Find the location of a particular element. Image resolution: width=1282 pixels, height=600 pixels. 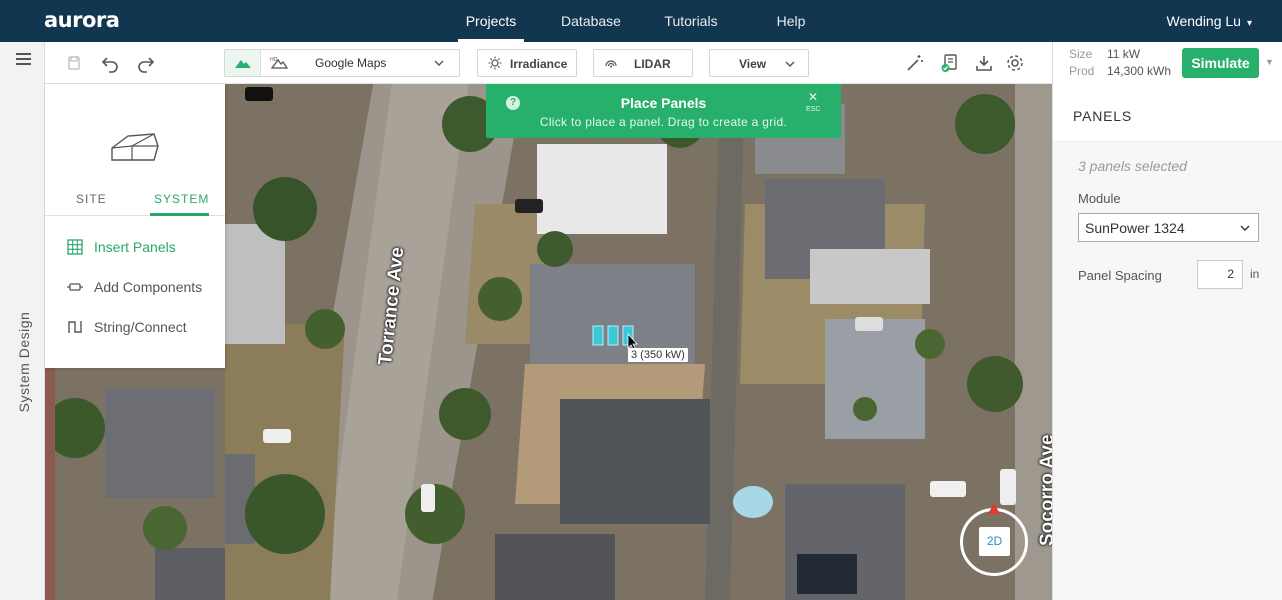

active-tab-indicator is located at coordinates (179, 214).